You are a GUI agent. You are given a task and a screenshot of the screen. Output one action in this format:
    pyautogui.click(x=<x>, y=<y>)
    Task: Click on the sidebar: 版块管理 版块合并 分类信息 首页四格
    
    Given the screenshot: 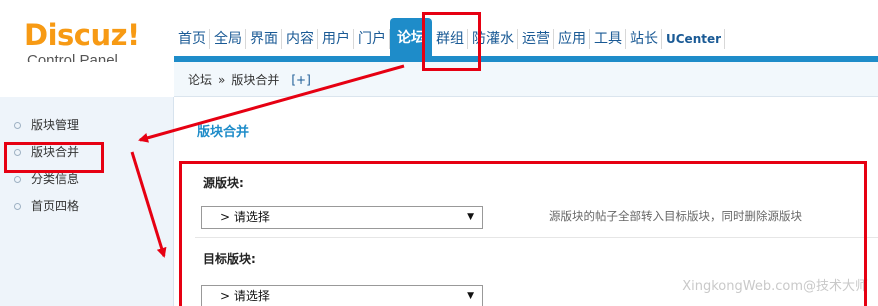 What is the action you would take?
    pyautogui.click(x=87, y=201)
    